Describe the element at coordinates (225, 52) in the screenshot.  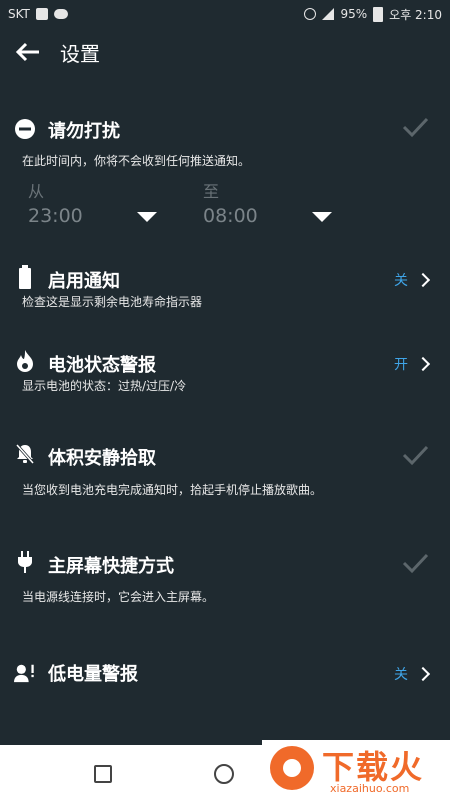
I see `app-toolbar: 设置` at that location.